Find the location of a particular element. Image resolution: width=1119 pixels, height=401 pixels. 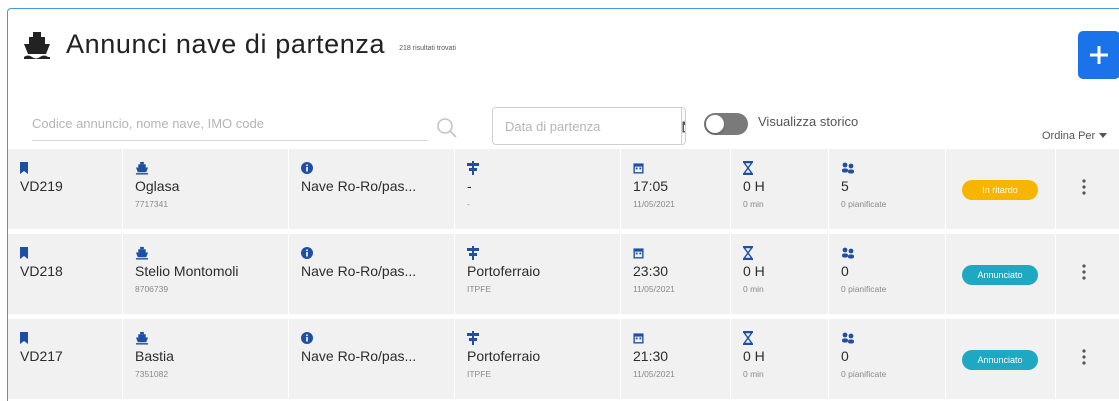

planning-cell: 5 0 pianificate is located at coordinates (887, 189).